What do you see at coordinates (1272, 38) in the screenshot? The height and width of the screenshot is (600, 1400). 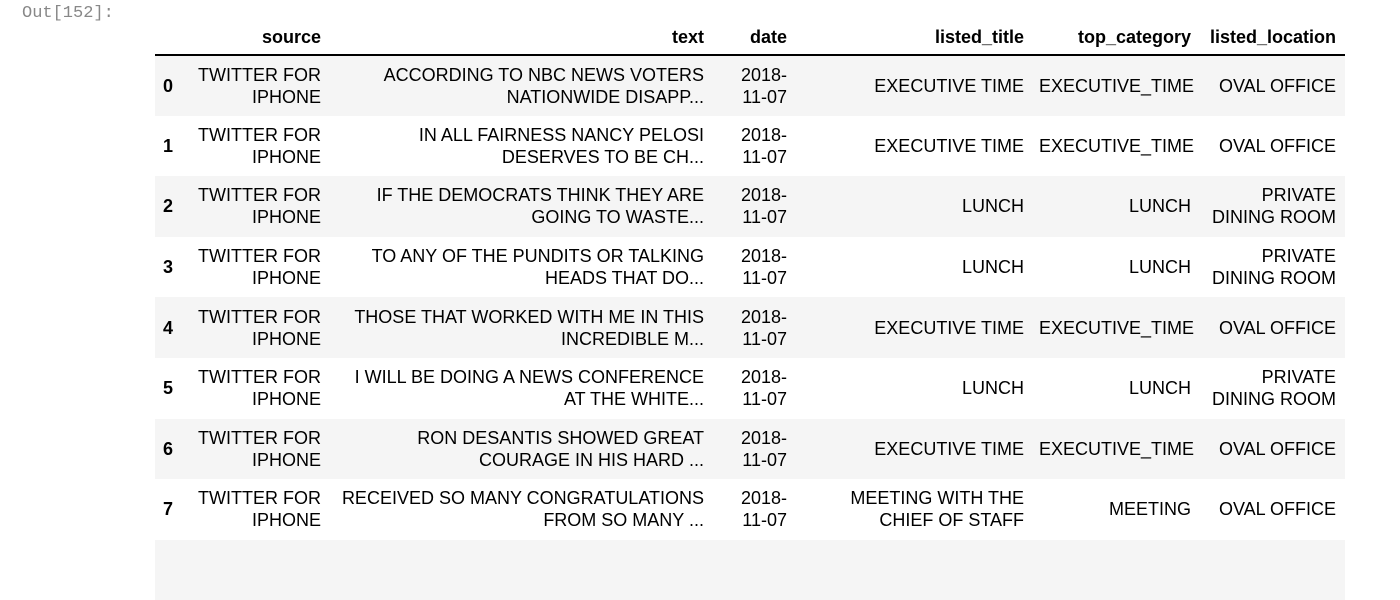 I see `header-listed-location: listed_location` at bounding box center [1272, 38].